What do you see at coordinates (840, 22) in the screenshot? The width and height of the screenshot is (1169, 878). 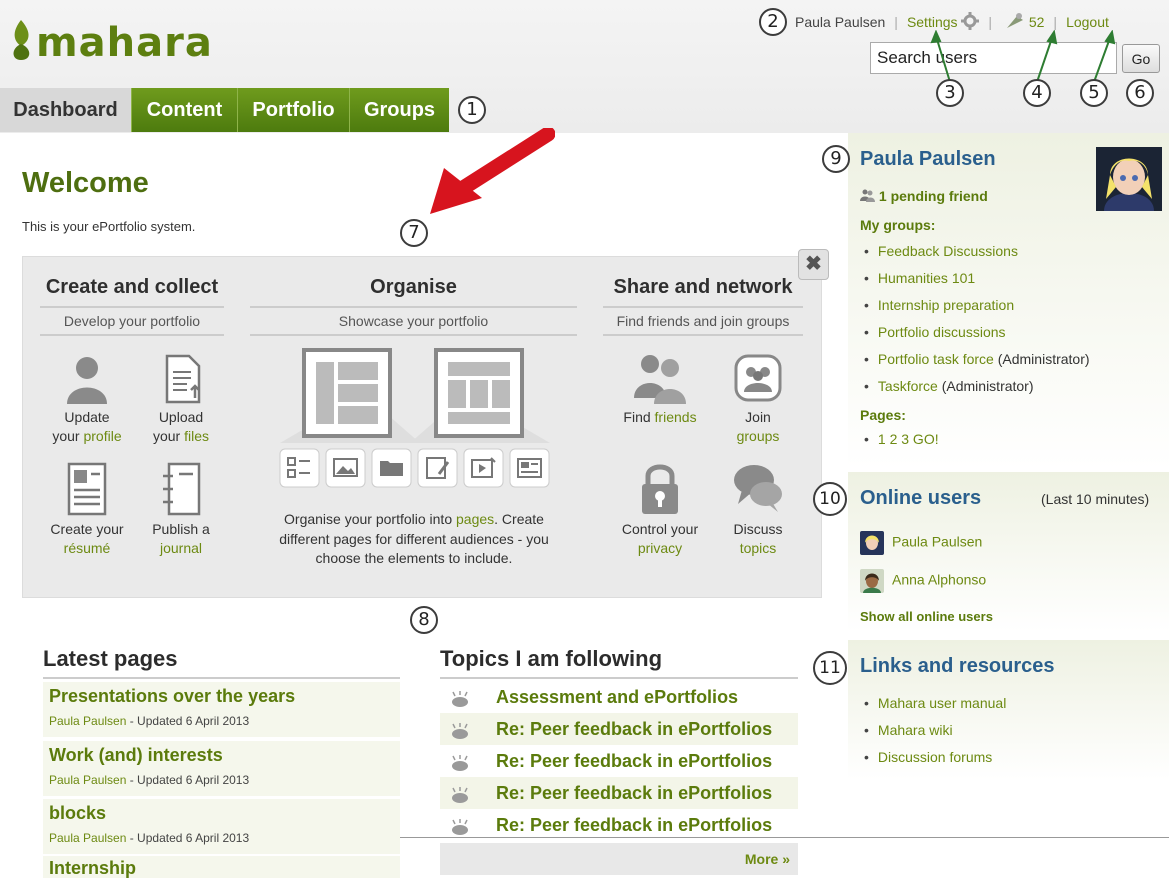 I see `user-name-link: Paula Paulsen` at bounding box center [840, 22].